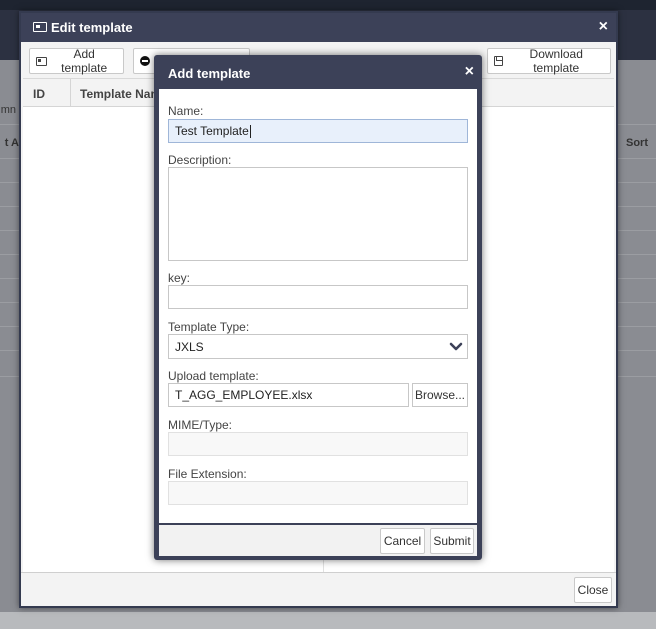  Describe the element at coordinates (318, 539) in the screenshot. I see `add-template-footer: Cancel Submit` at that location.